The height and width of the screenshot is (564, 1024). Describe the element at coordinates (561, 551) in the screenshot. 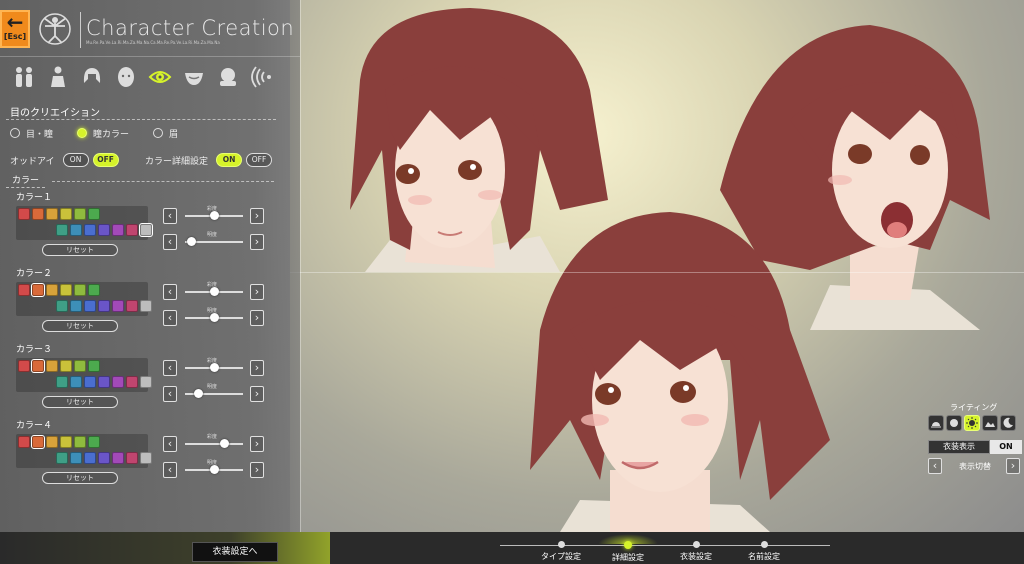

I see `step-type: タイプ設定` at that location.